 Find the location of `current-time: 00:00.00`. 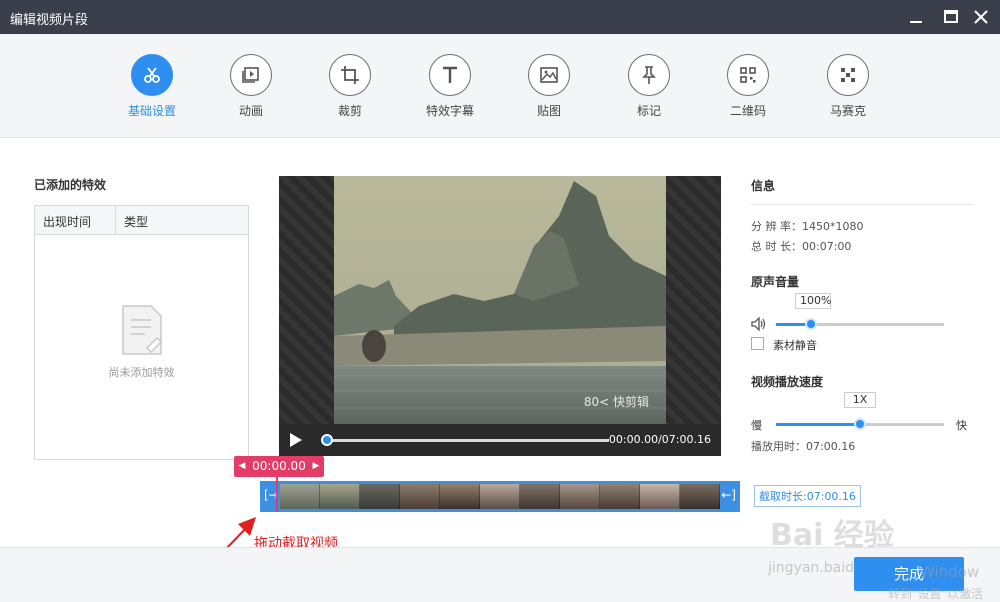

current-time: 00:00.00 is located at coordinates (279, 466).